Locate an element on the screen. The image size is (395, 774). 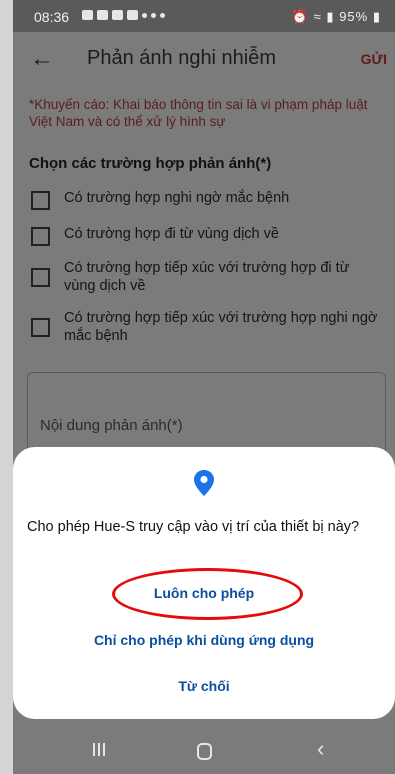
notification-icons is located at coordinates (123, 15).